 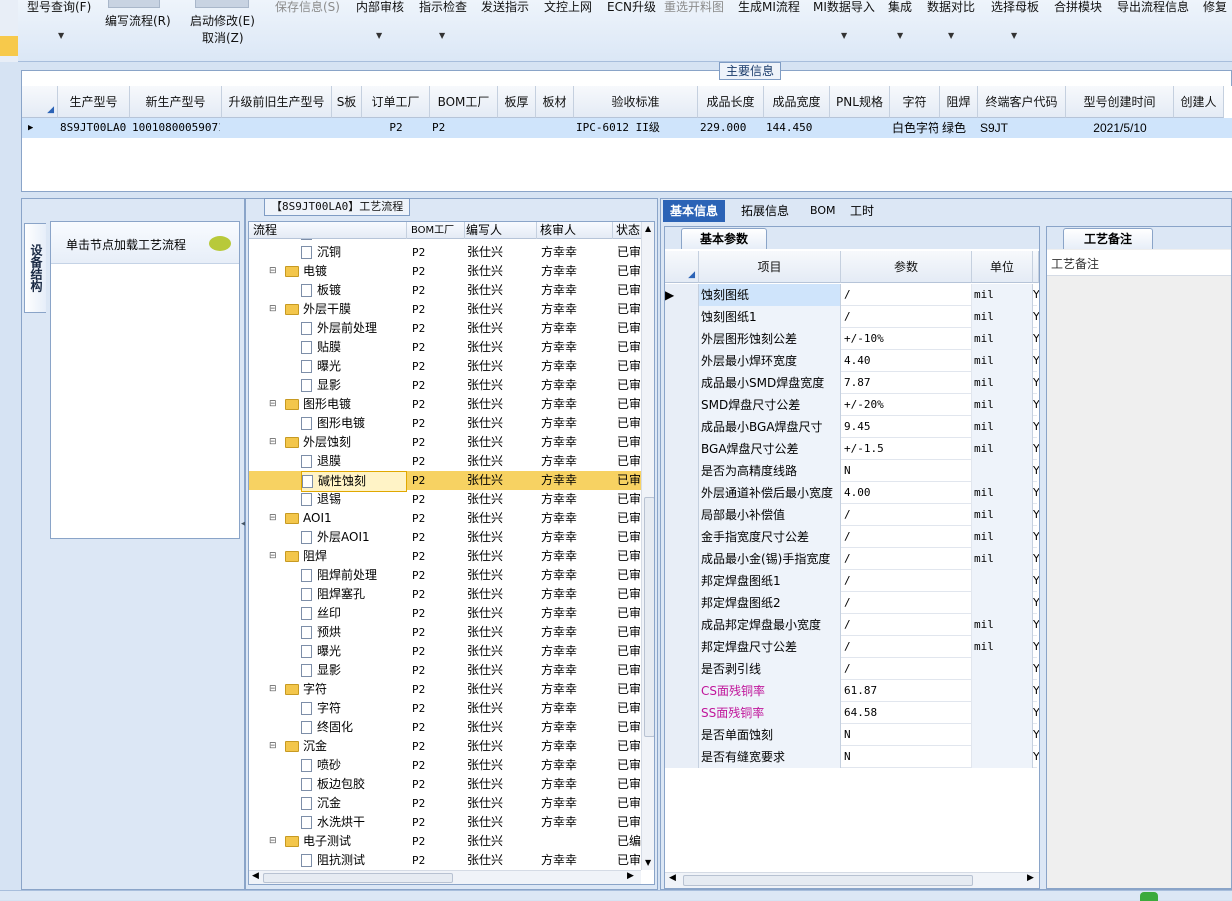 What do you see at coordinates (906, 449) in the screenshot?
I see `param-value: +/-1.5` at bounding box center [906, 449].